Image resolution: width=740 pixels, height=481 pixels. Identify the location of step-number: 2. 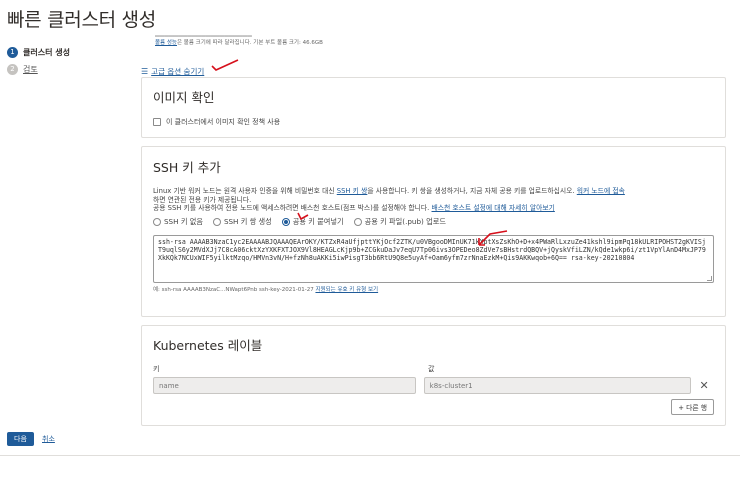
(12, 69).